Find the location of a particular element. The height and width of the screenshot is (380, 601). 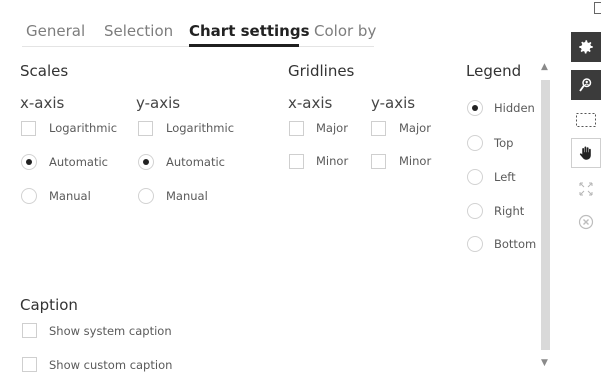

legend-hidden-label: Hidden is located at coordinates (514, 108).